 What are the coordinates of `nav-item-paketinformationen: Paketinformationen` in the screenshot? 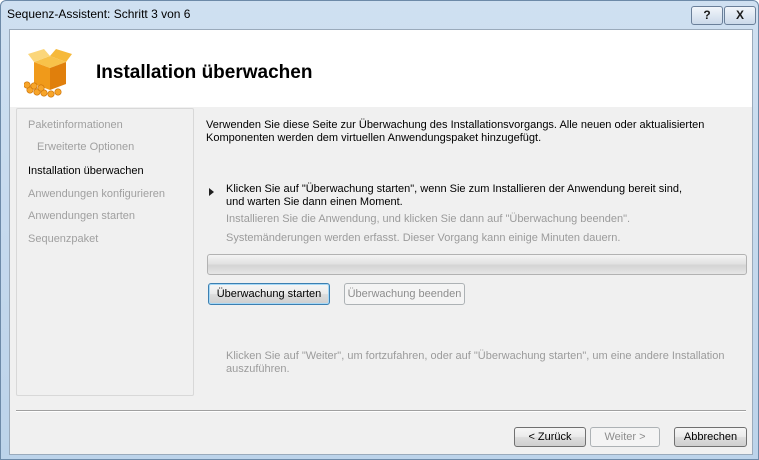 It's located at (75, 125).